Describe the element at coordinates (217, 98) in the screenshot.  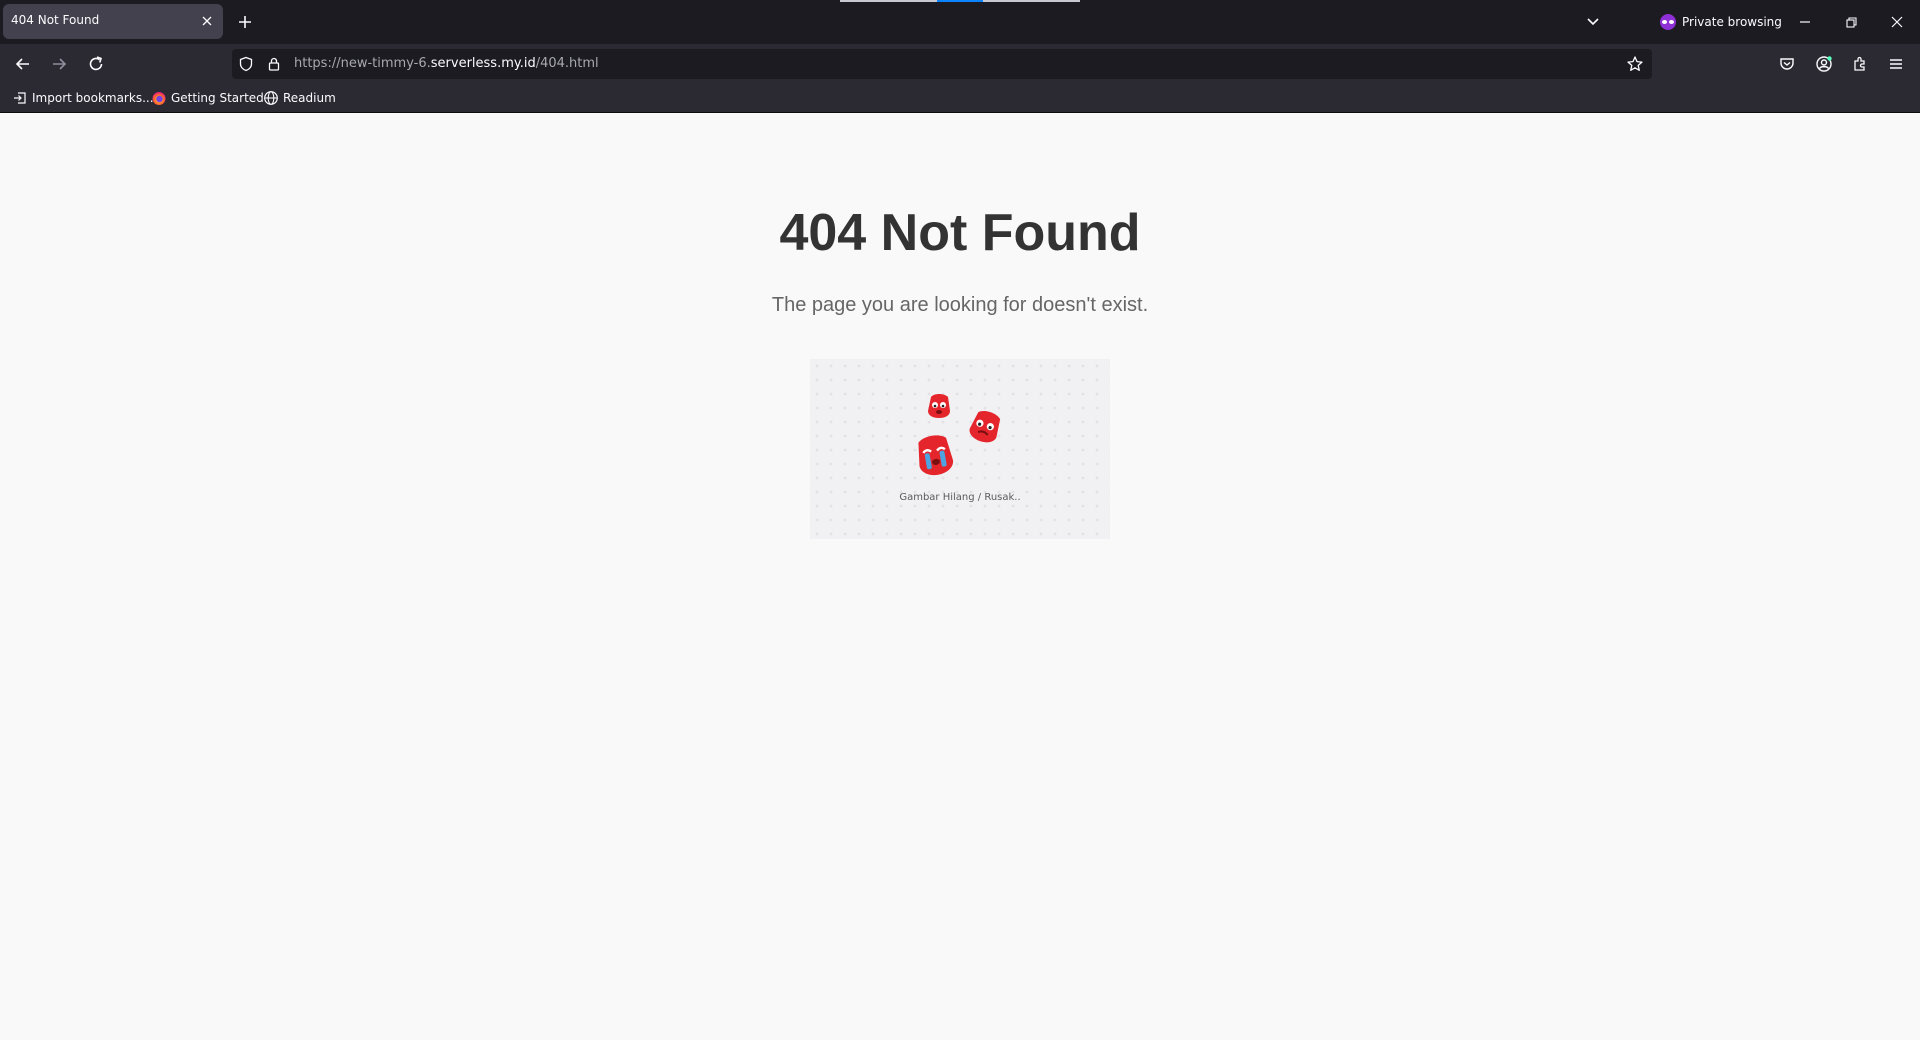
I see `bookmark-label: Getting Started` at that location.